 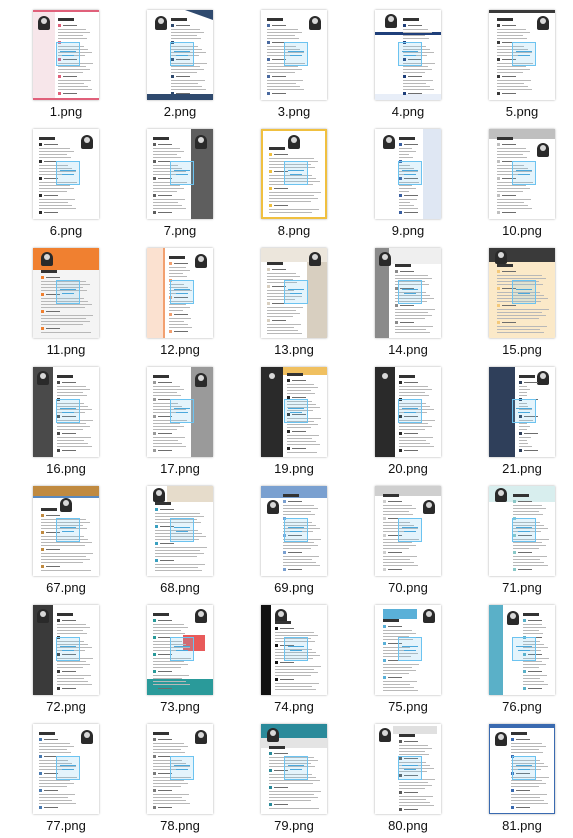 I want to click on file-tile: 13.png, so click(x=294, y=300).